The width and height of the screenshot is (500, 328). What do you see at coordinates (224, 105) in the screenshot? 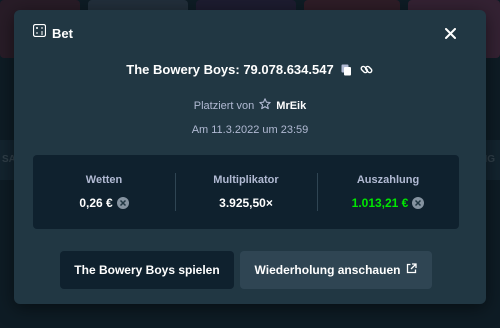
I see `placed-by-label: Platziert von` at bounding box center [224, 105].